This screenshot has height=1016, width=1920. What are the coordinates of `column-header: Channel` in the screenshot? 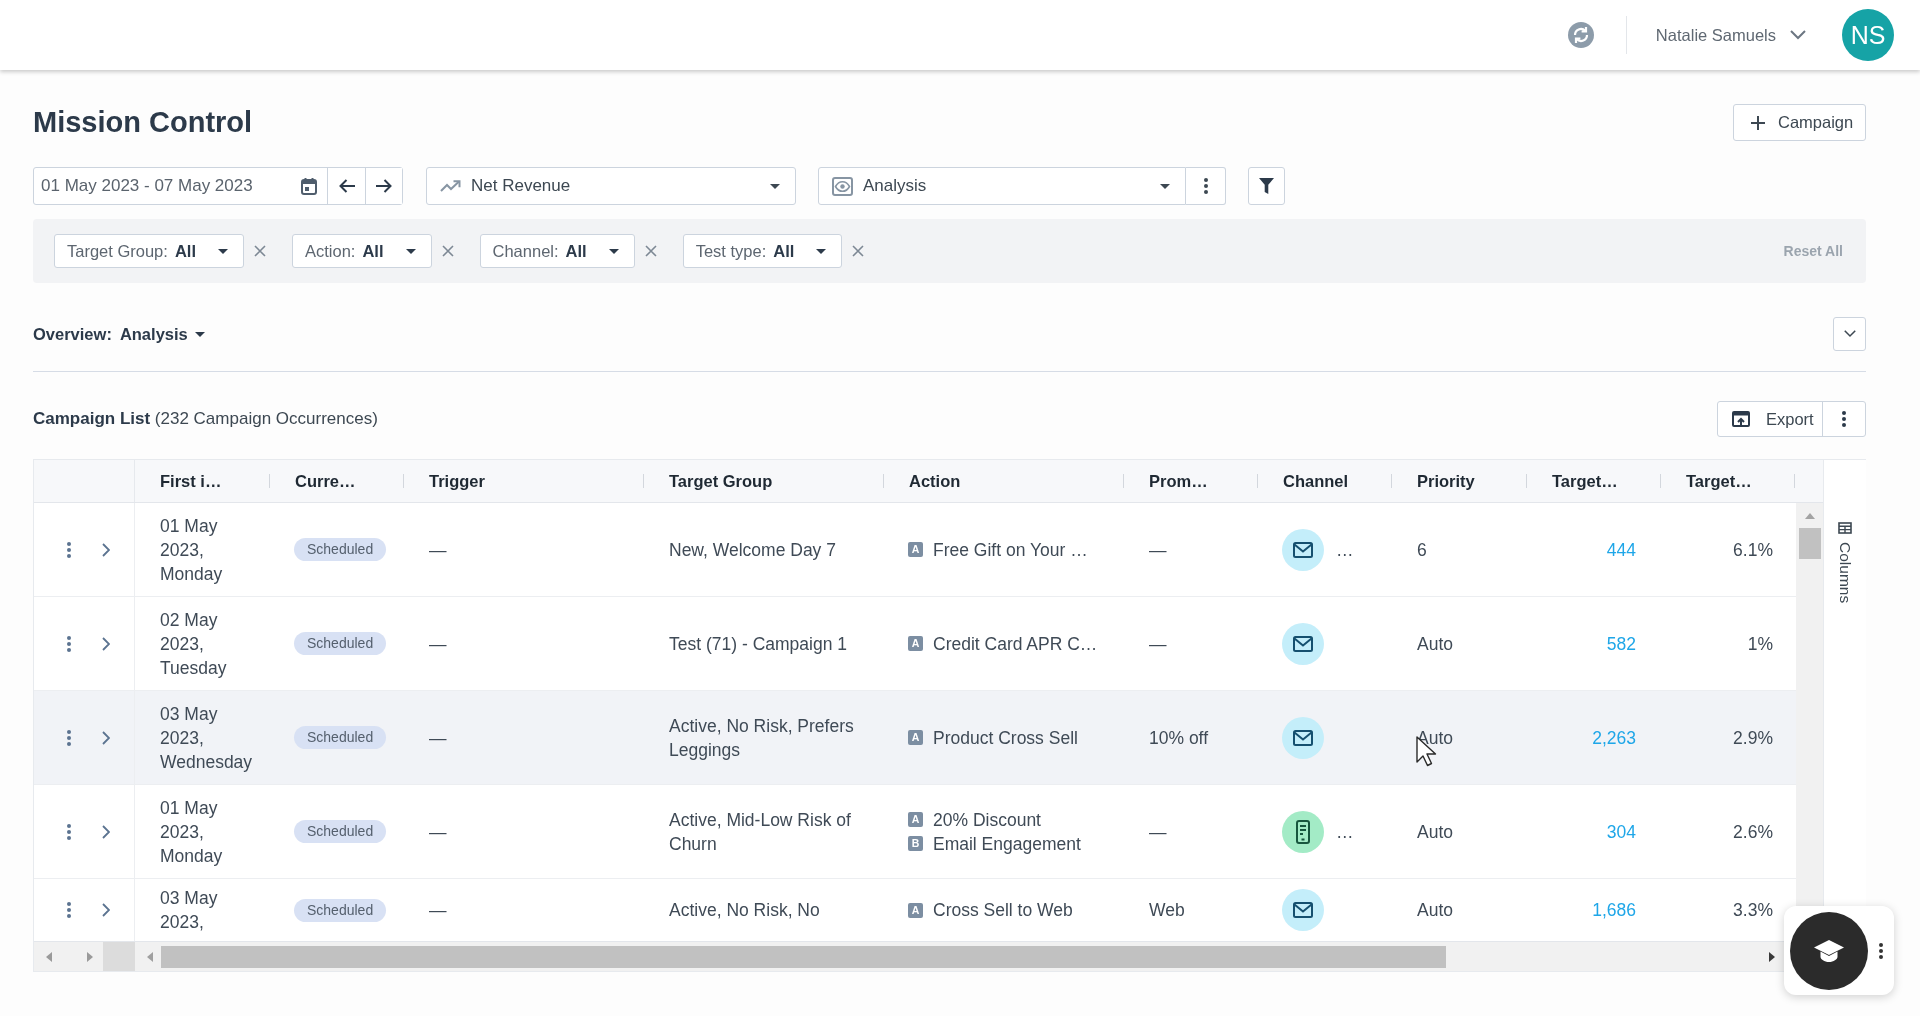 It's located at (1316, 481).